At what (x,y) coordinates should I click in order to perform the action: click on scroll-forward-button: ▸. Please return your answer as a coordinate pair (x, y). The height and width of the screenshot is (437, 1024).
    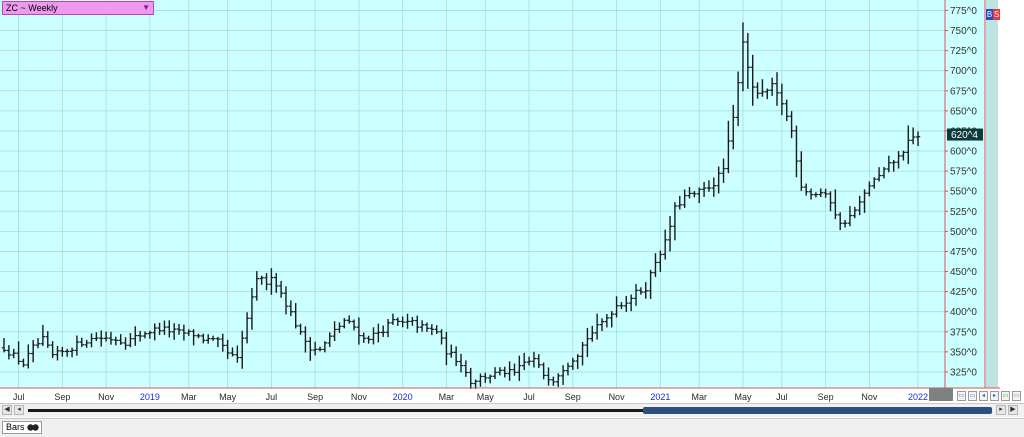
    Looking at the image, I should click on (1001, 410).